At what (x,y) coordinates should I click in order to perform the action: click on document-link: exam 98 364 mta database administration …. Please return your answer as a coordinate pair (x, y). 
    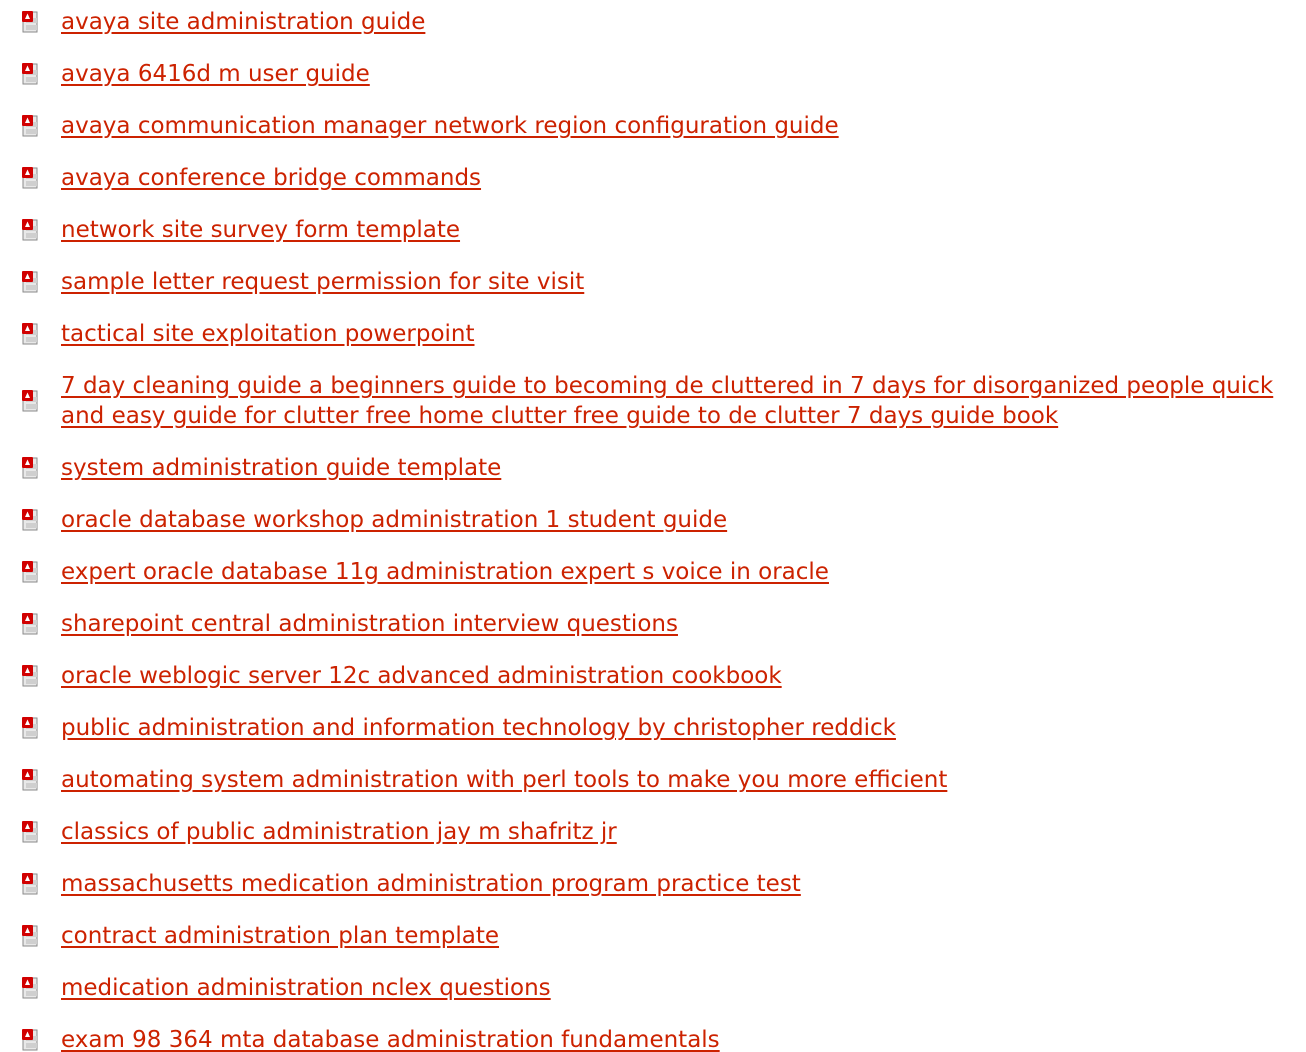
    Looking at the image, I should click on (390, 1039).